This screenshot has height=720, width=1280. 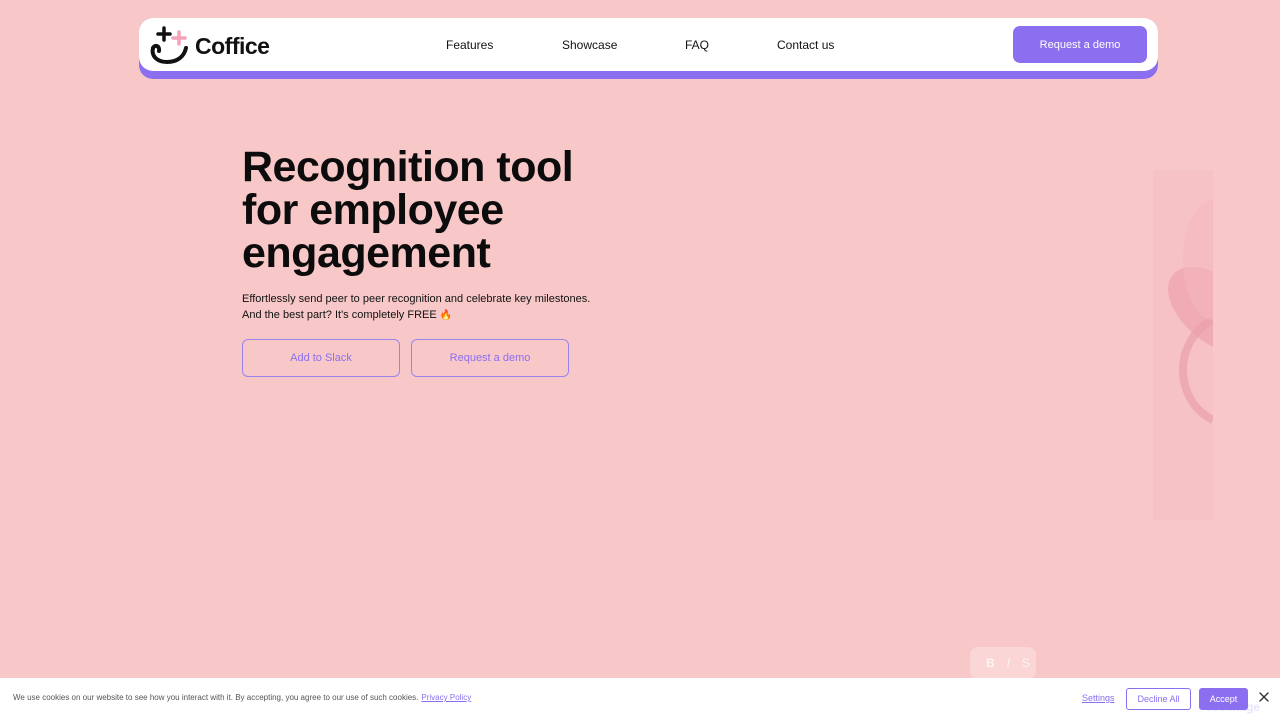 What do you see at coordinates (321, 358) in the screenshot?
I see `add-to-slack-button: Add to Slack` at bounding box center [321, 358].